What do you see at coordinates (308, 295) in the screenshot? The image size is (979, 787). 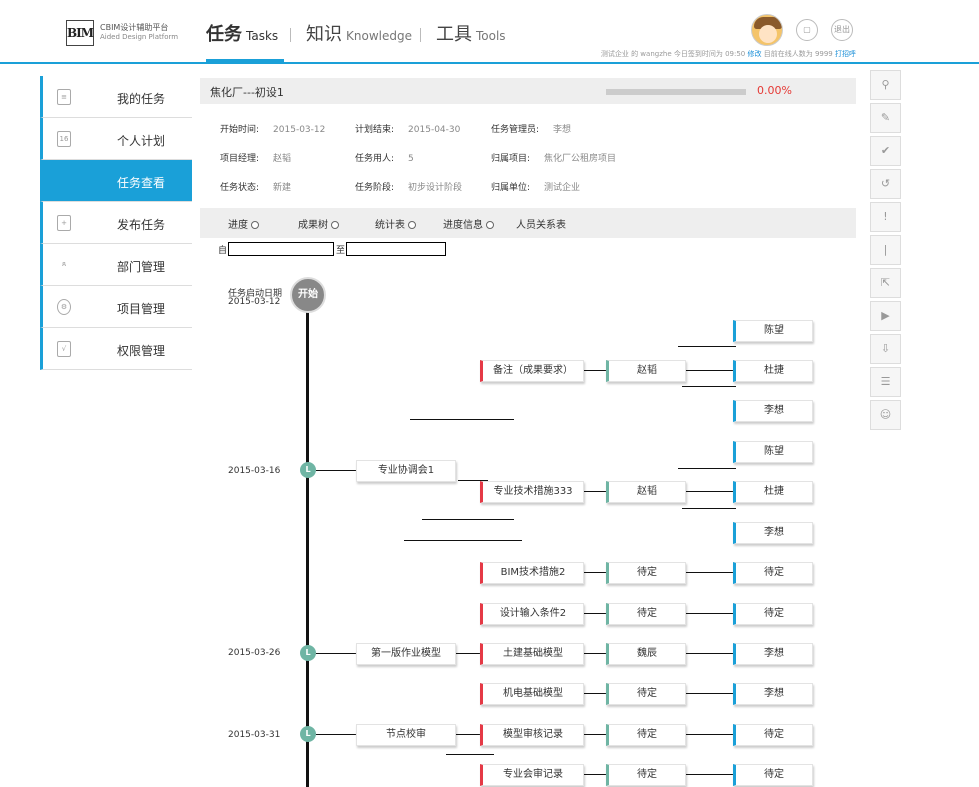 I see `timeline-start-node: 开始` at bounding box center [308, 295].